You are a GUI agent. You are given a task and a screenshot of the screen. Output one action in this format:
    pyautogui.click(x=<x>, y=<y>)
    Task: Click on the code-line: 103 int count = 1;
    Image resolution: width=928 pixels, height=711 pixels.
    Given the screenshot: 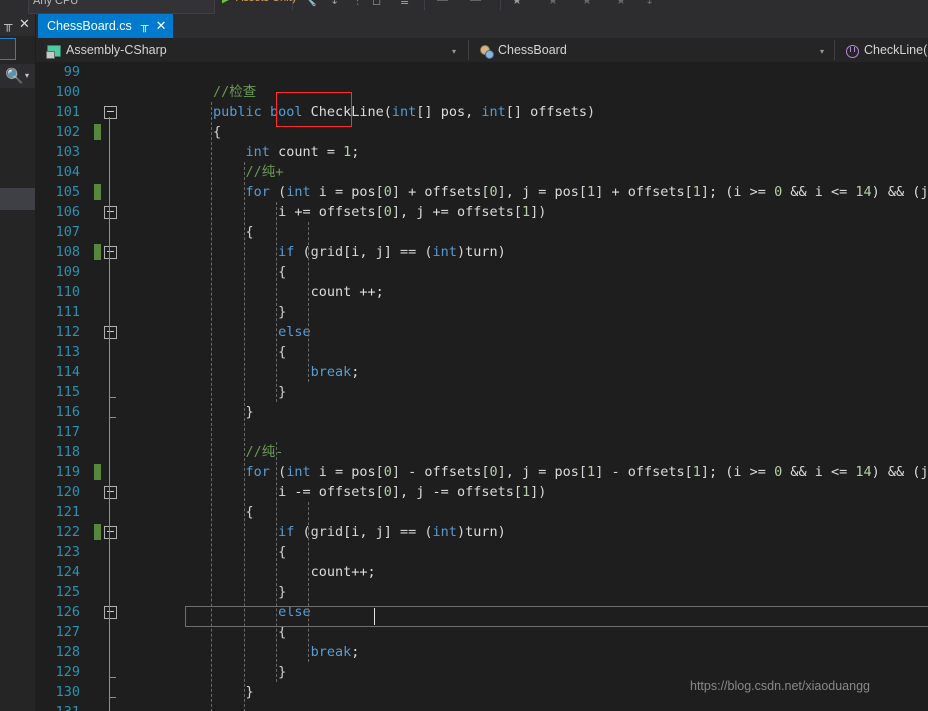 What is the action you would take?
    pyautogui.click(x=482, y=152)
    